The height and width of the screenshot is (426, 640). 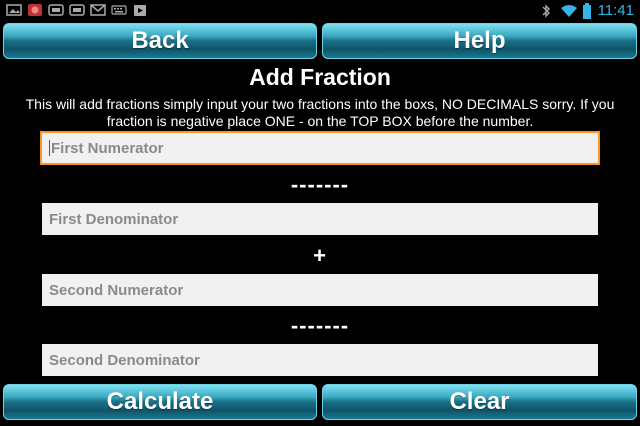 I want to click on text-cursor, so click(x=49, y=148).